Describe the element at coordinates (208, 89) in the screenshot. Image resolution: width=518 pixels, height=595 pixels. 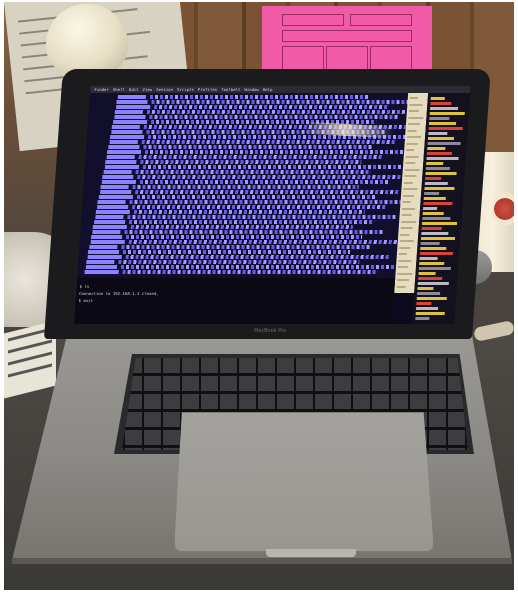
I see `menu-item: Profiles` at that location.